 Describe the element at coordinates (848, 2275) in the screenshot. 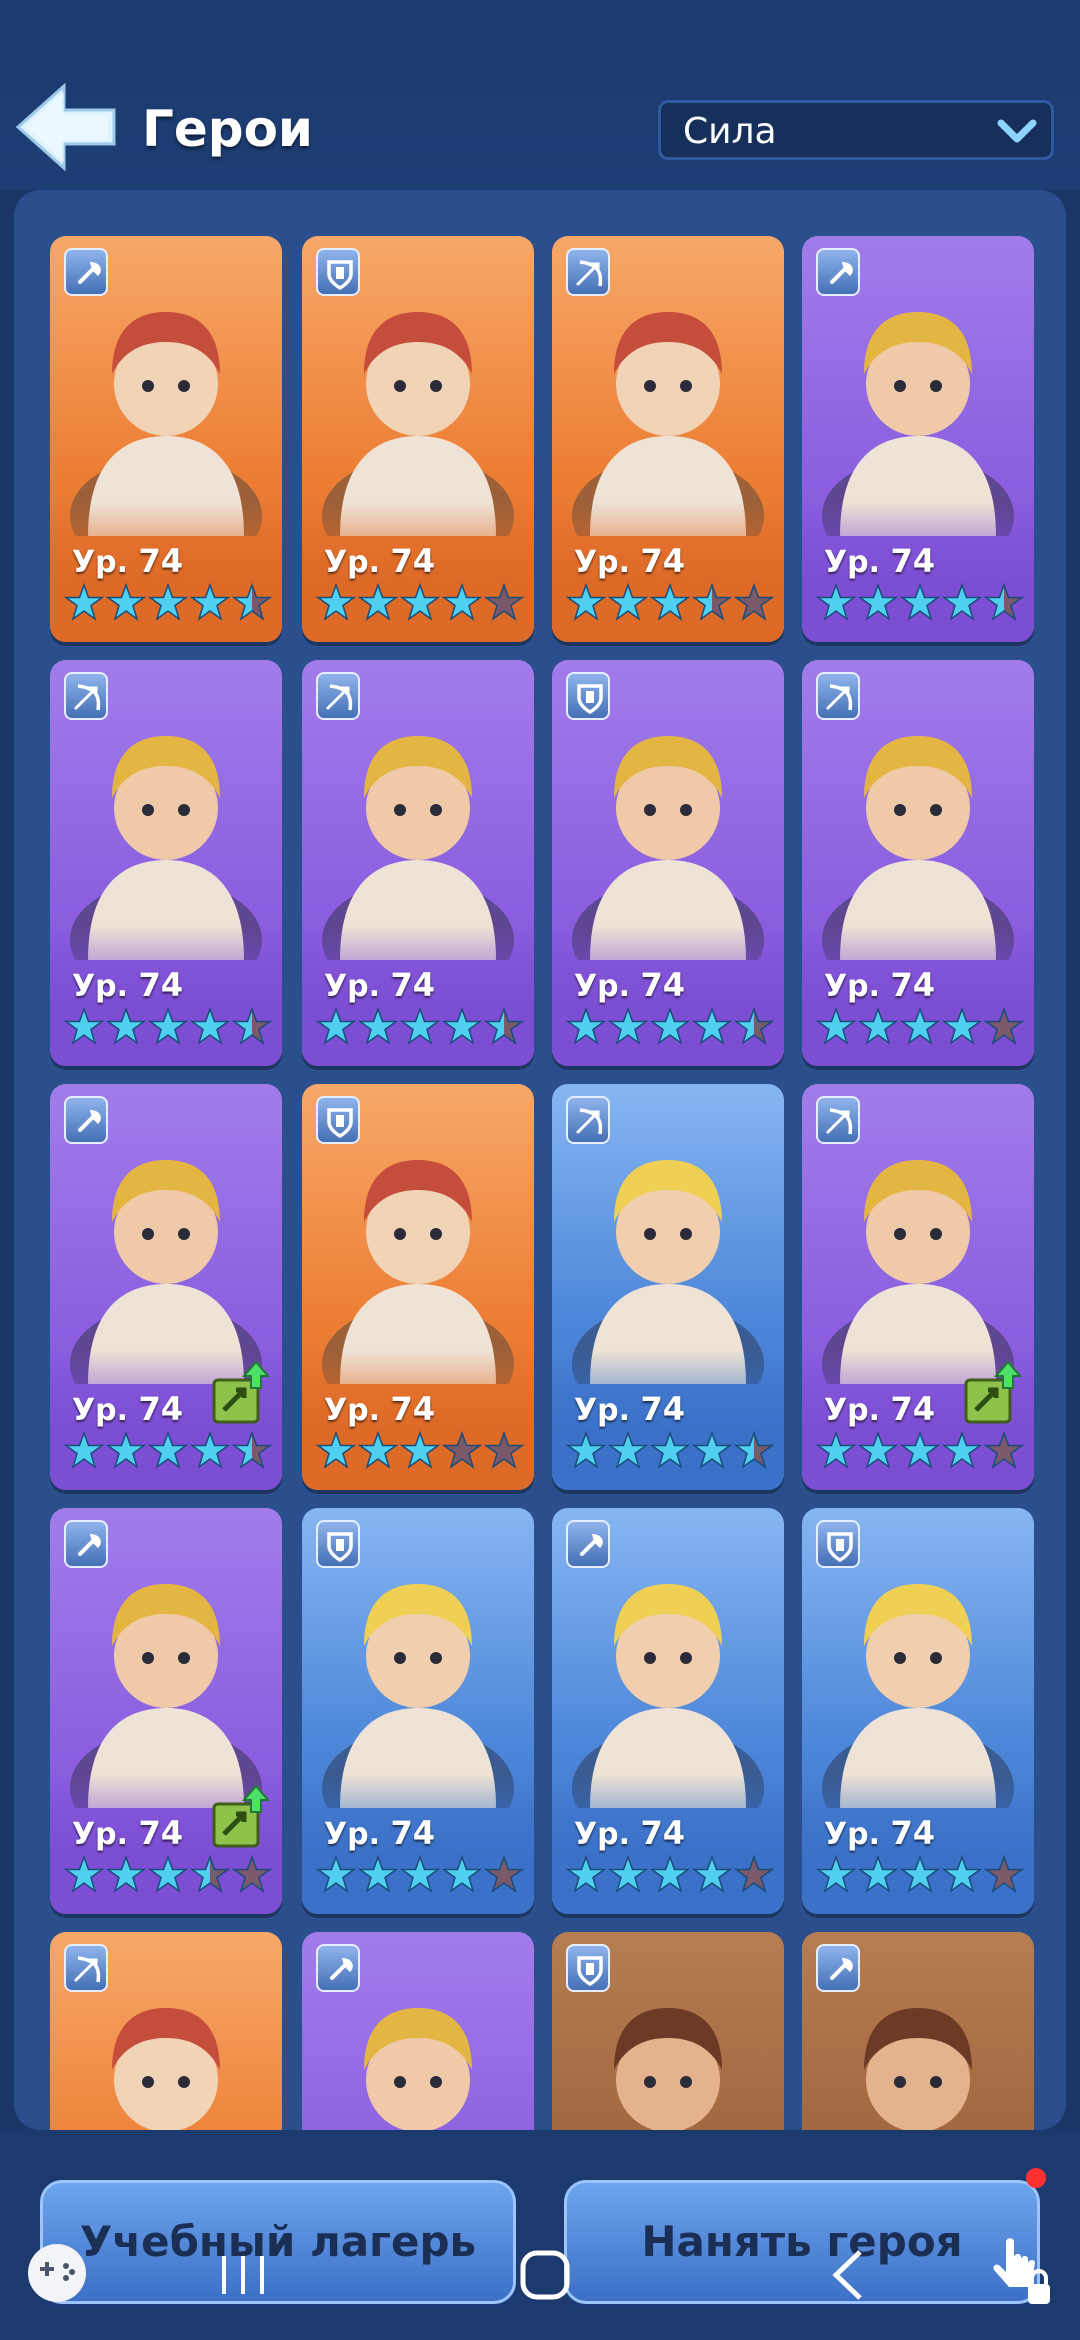

I see `back-nav-icon` at that location.